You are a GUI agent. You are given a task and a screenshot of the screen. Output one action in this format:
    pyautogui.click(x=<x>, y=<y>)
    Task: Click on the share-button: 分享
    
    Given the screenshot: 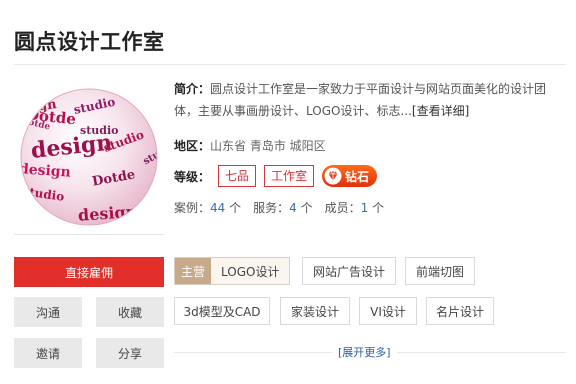 What is the action you would take?
    pyautogui.click(x=130, y=353)
    